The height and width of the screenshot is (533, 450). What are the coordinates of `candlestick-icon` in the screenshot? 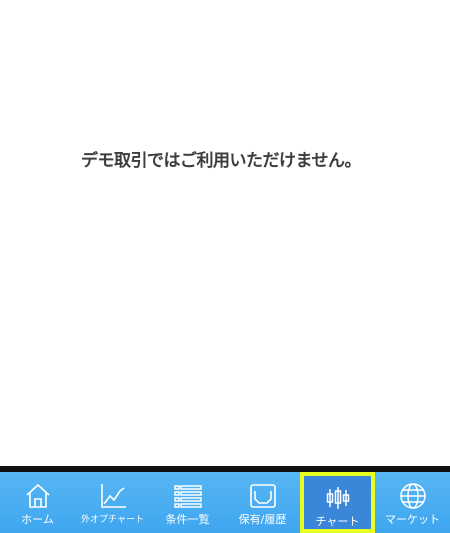 It's located at (338, 498).